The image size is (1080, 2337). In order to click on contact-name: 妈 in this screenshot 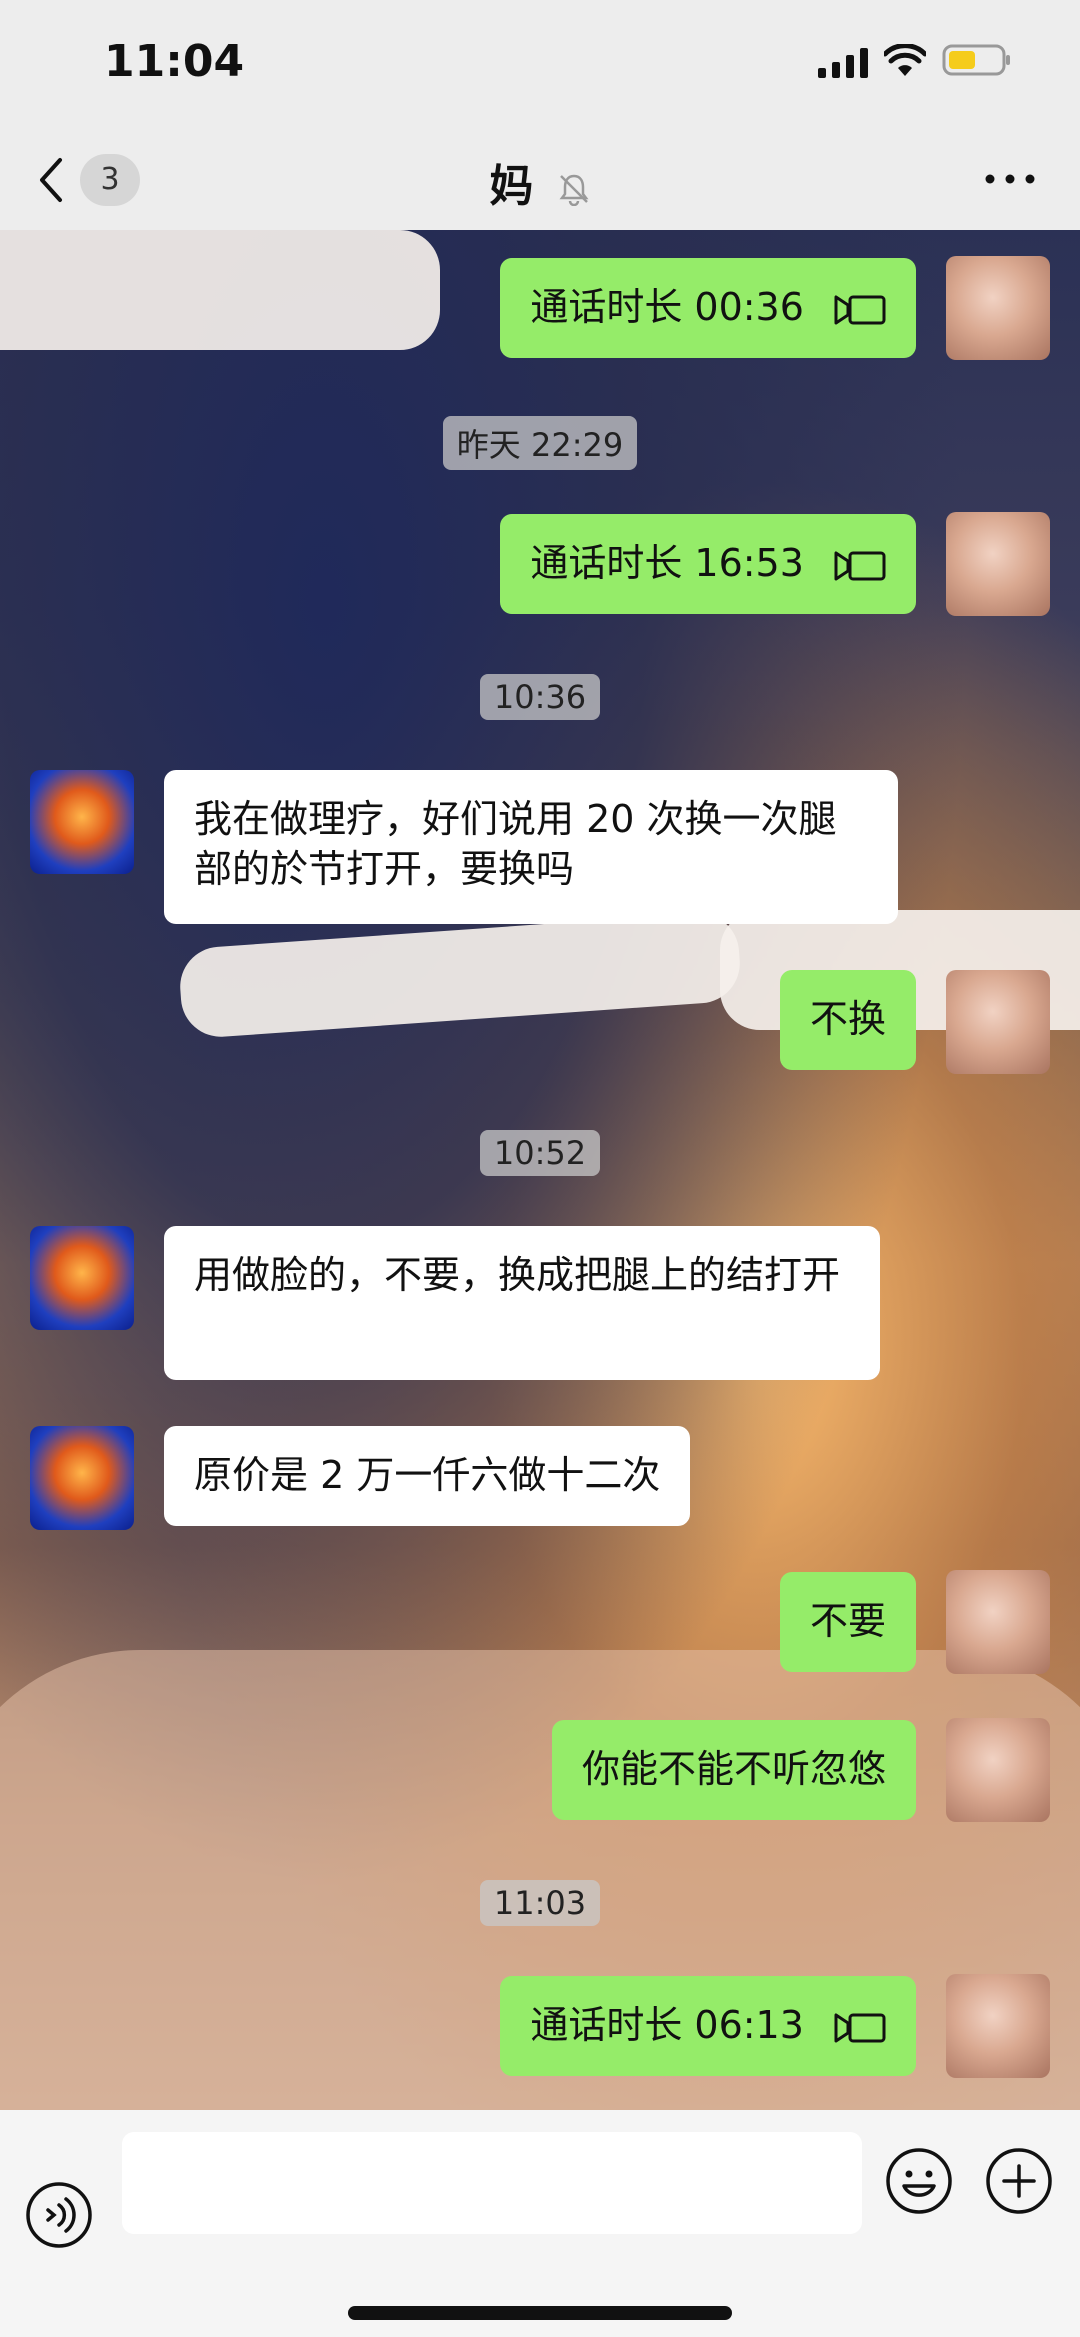, I will do `click(511, 186)`.